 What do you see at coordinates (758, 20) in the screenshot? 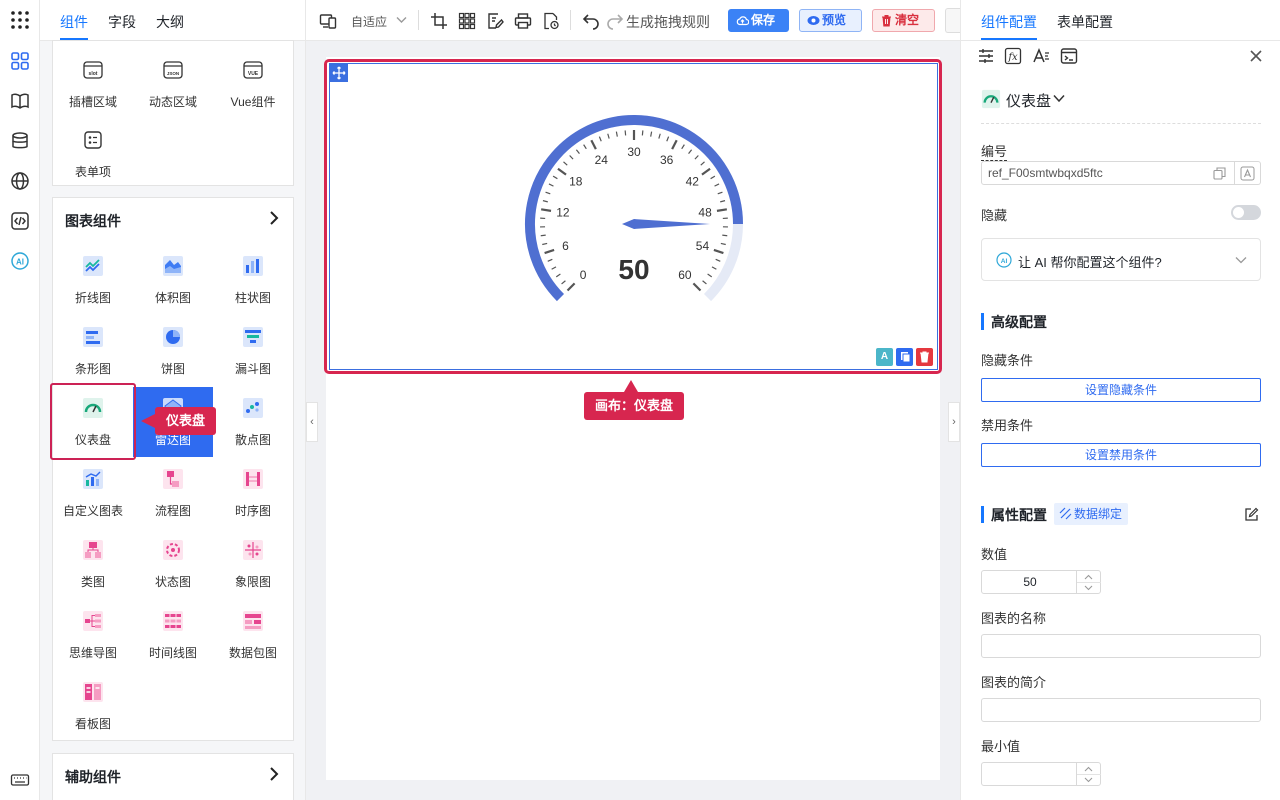
I see `save-button: 保存` at bounding box center [758, 20].